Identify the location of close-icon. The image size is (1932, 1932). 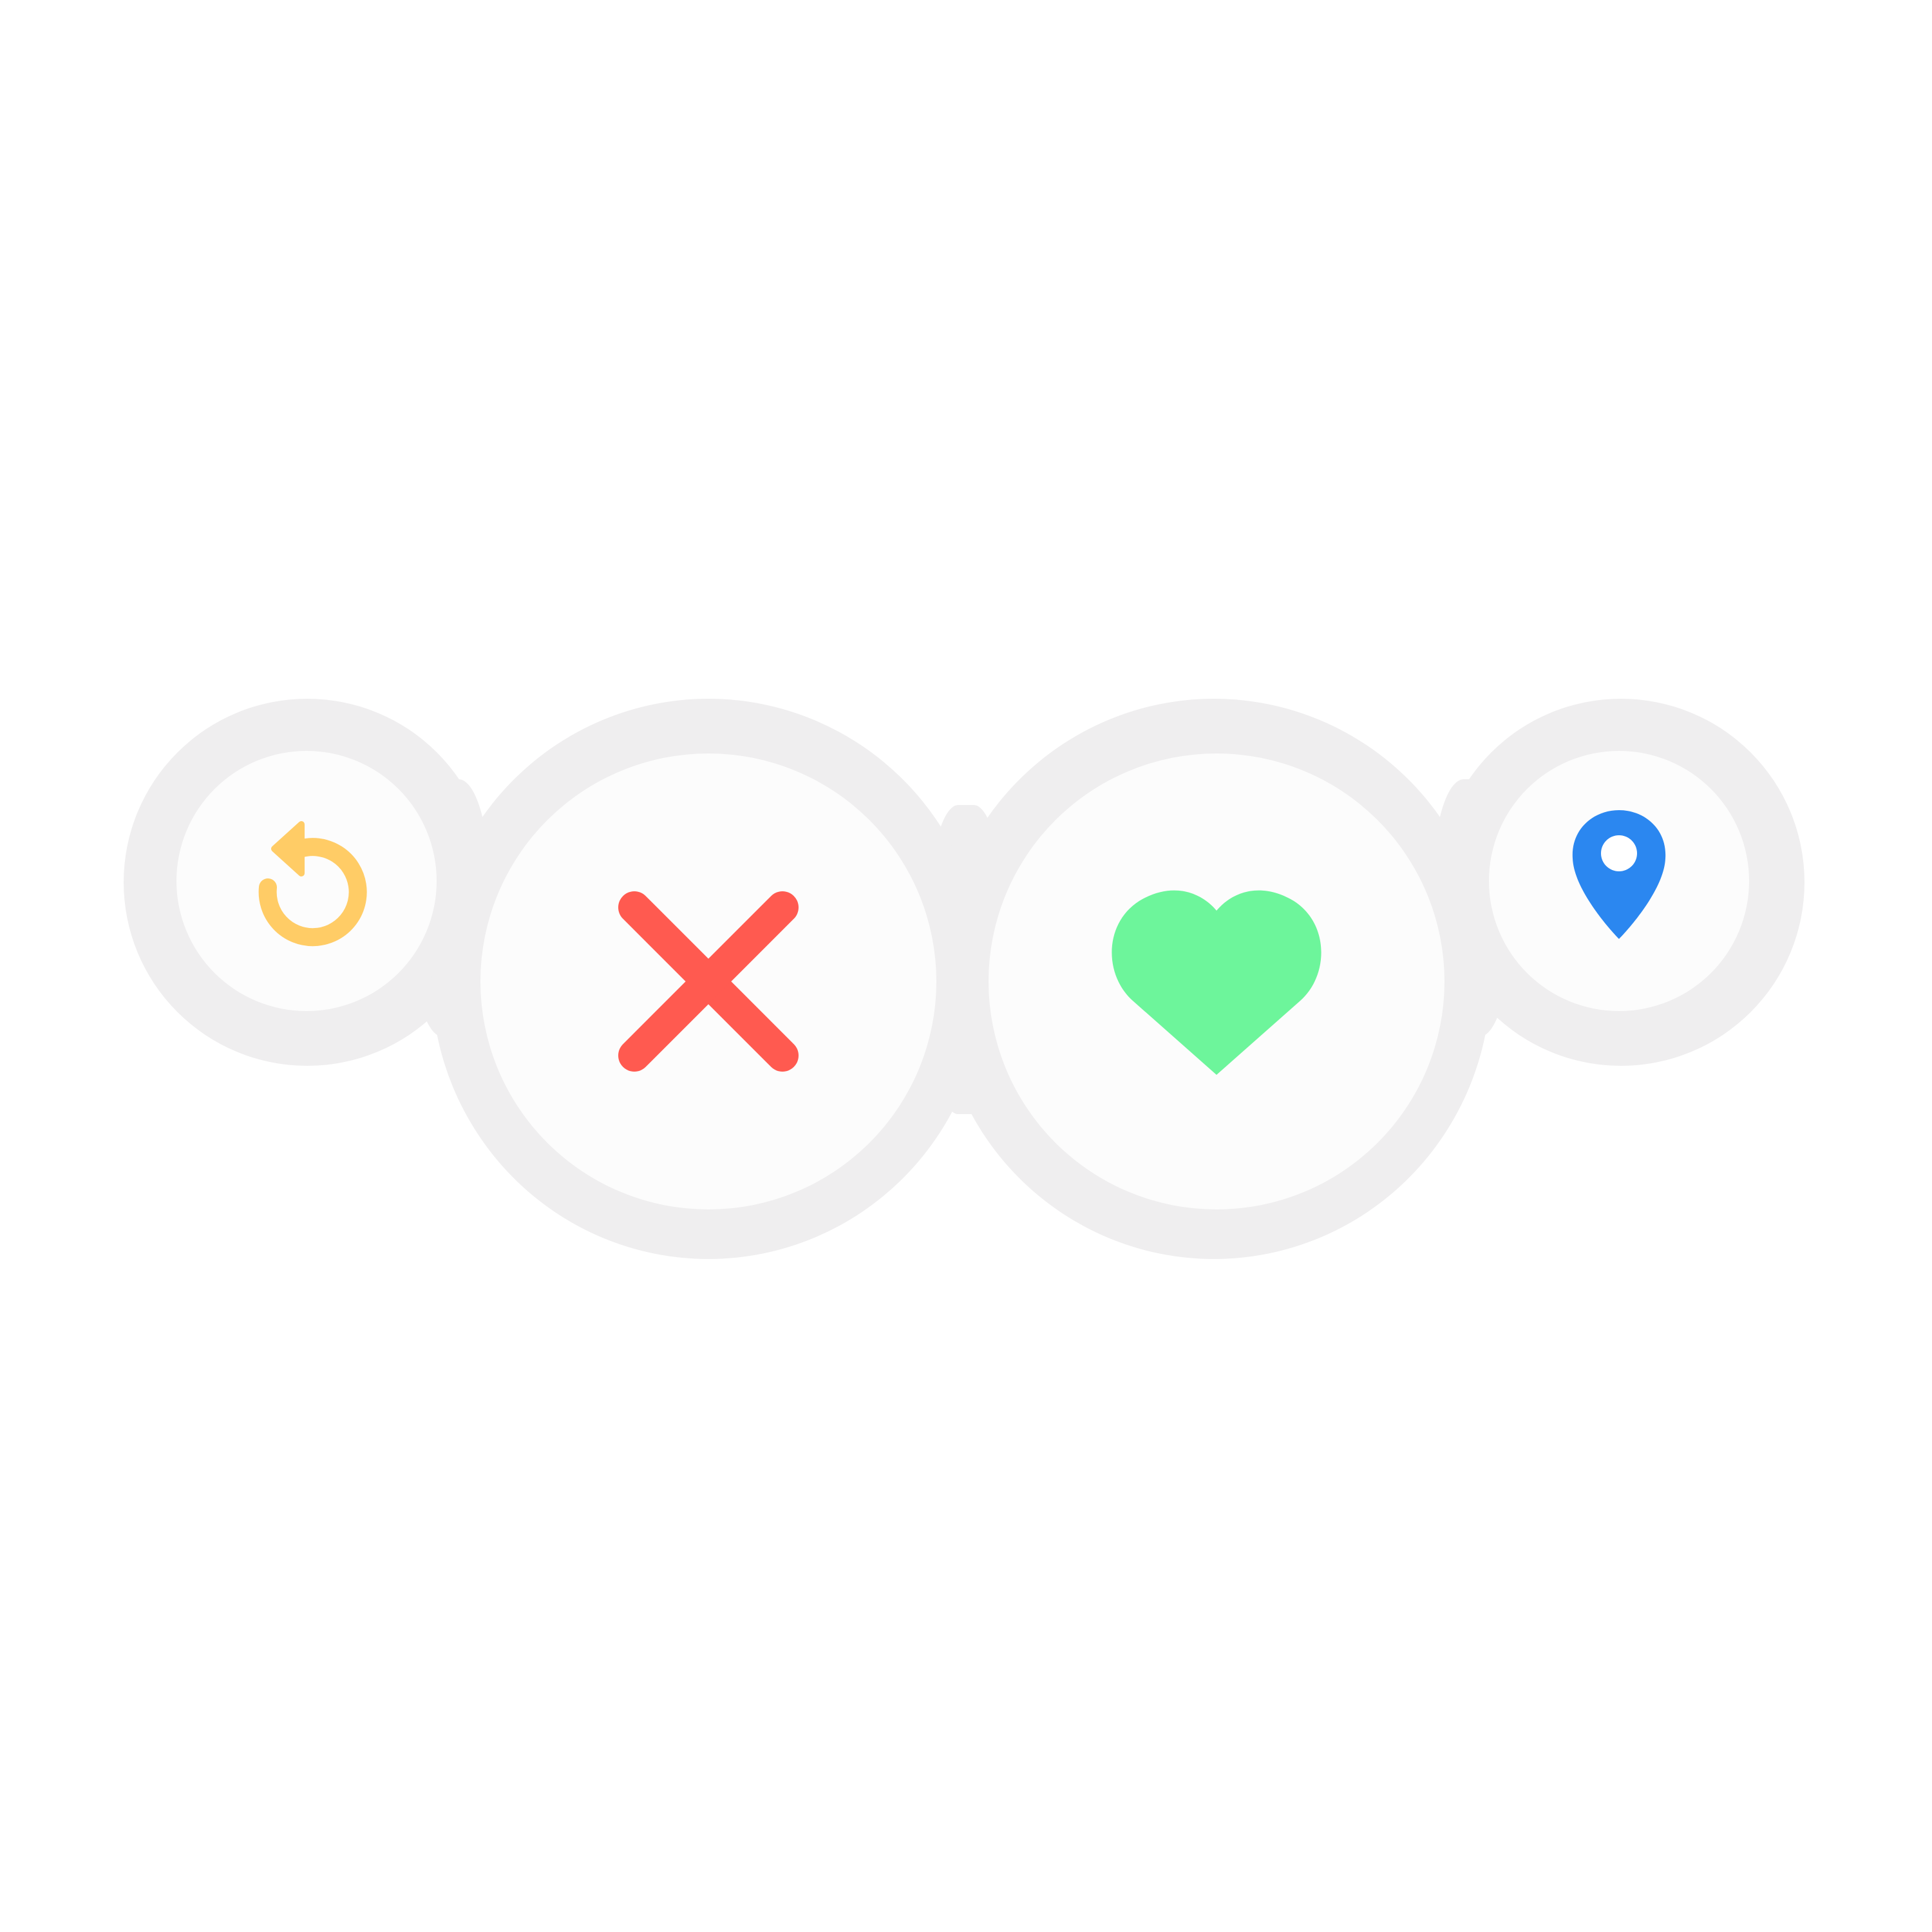
(709, 981).